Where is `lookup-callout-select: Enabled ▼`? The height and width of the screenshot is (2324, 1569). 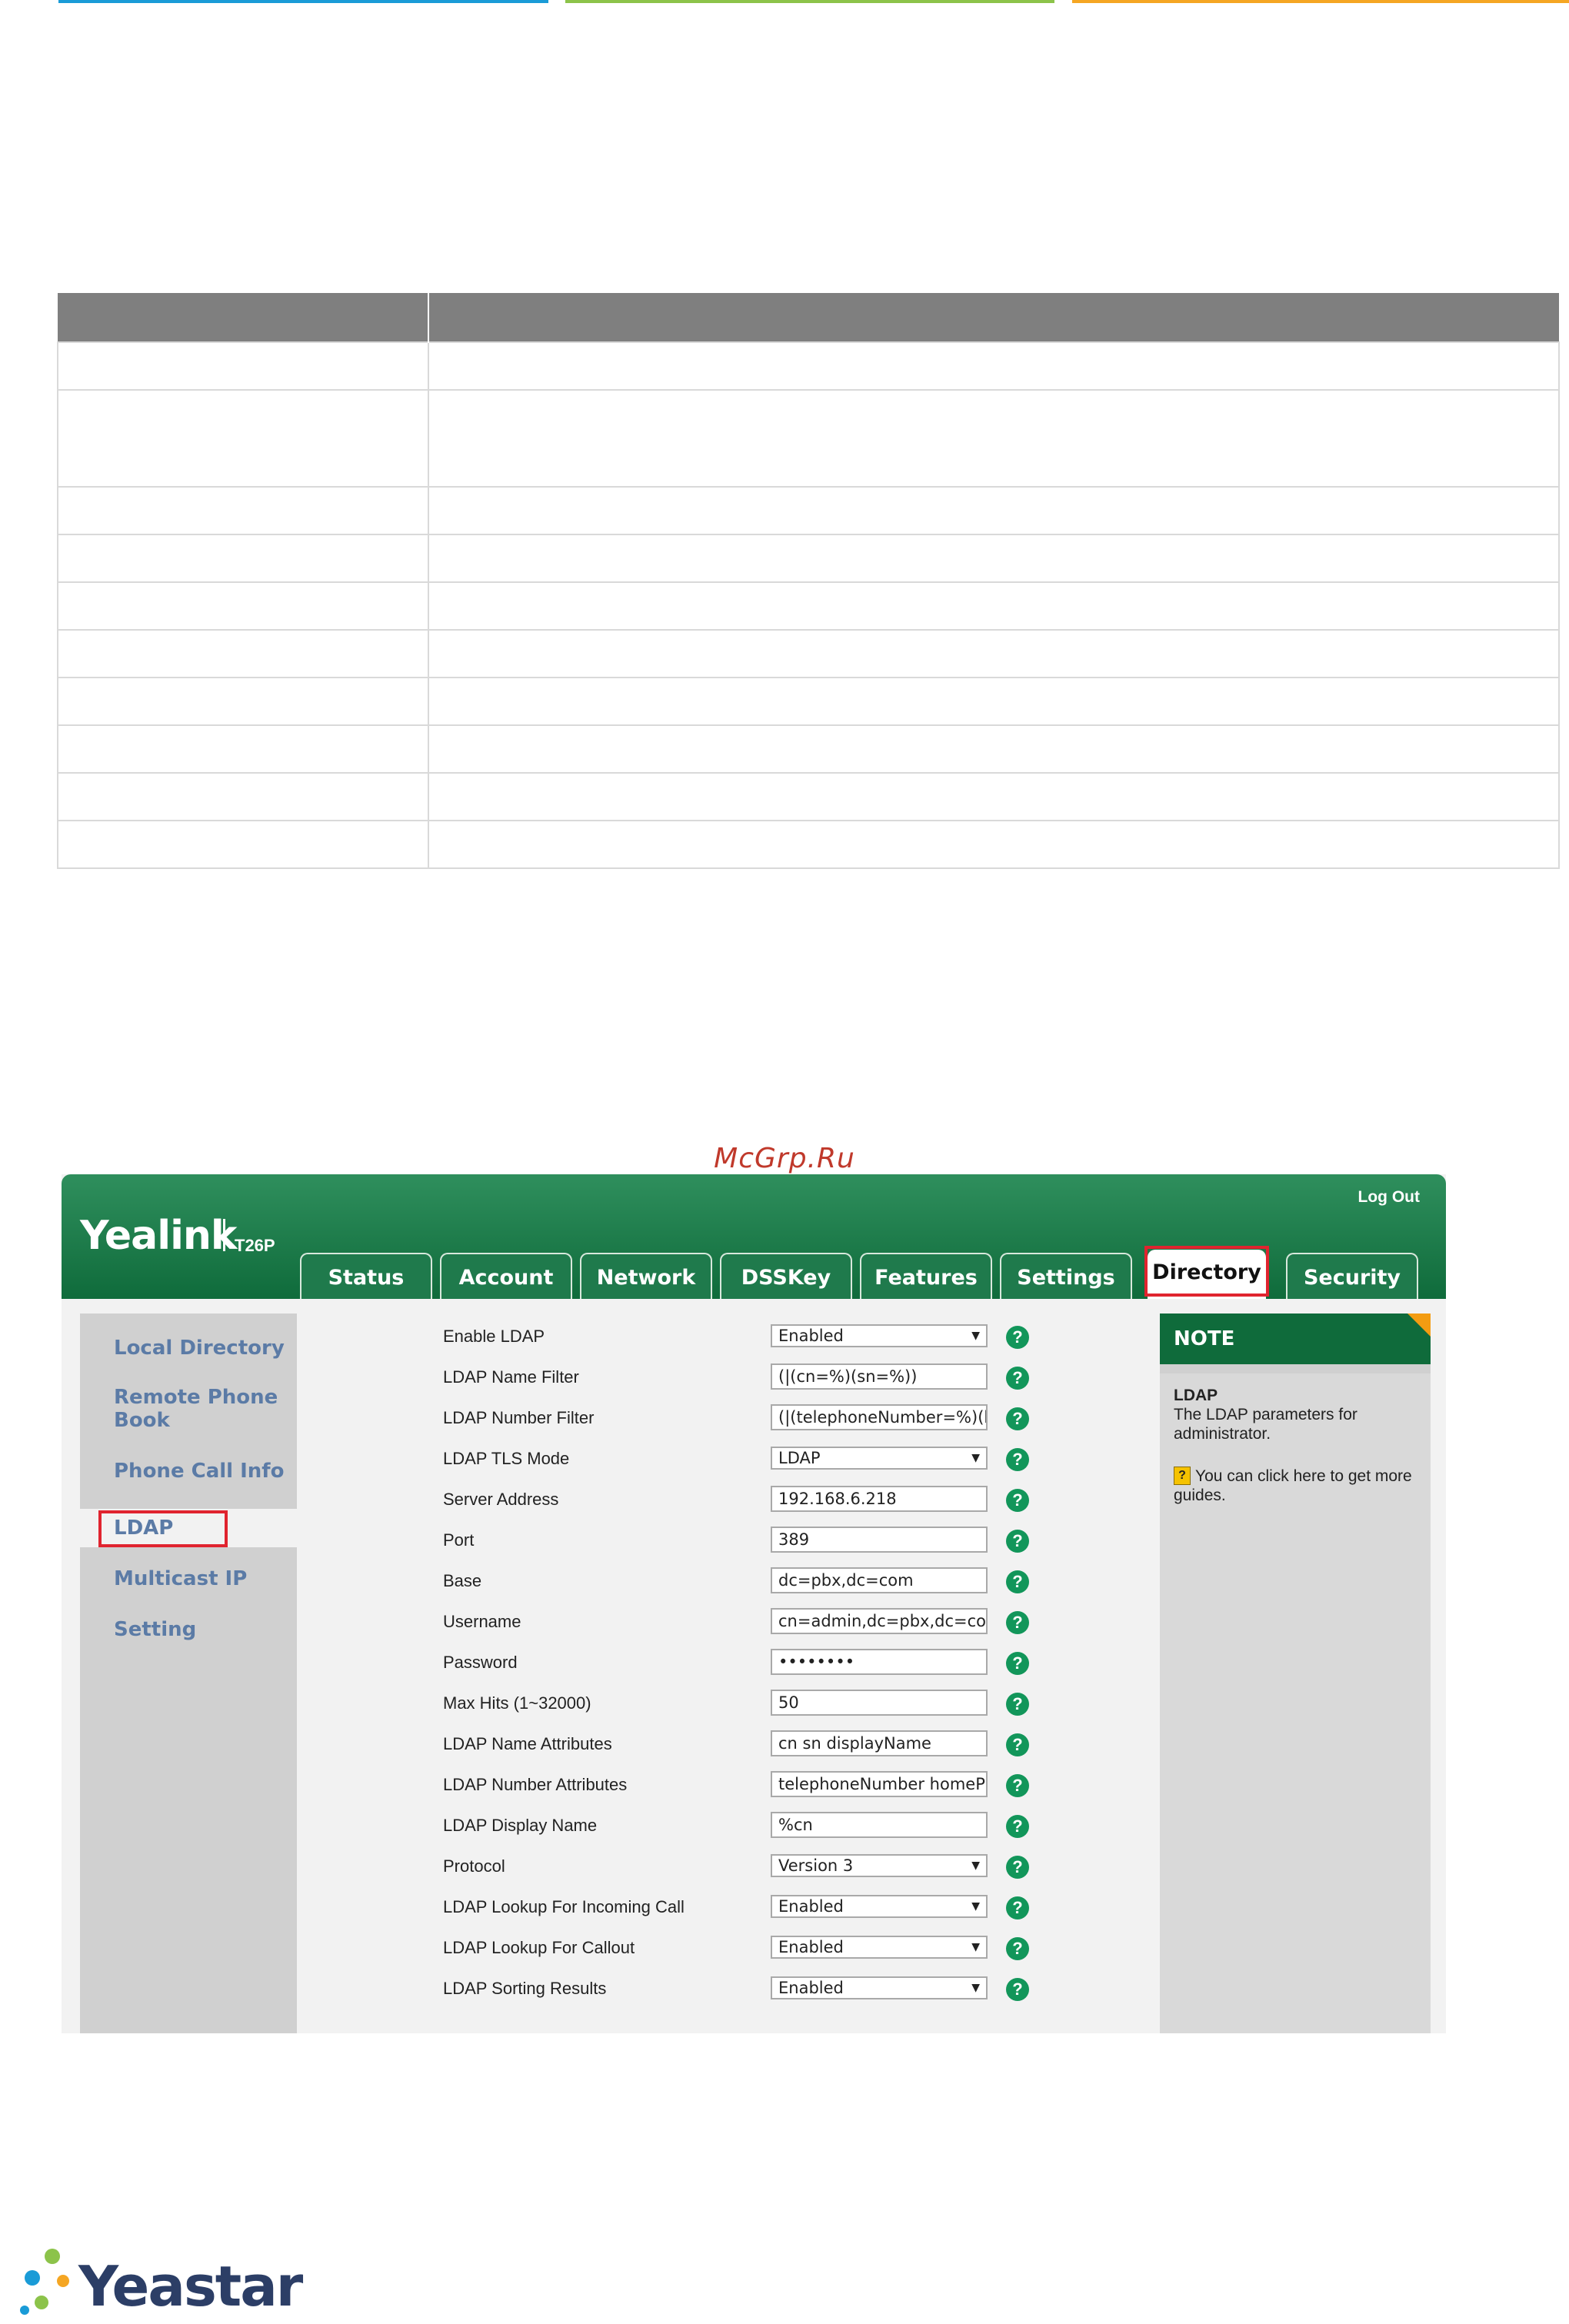
lookup-callout-select: Enabled ▼ is located at coordinates (880, 1947).